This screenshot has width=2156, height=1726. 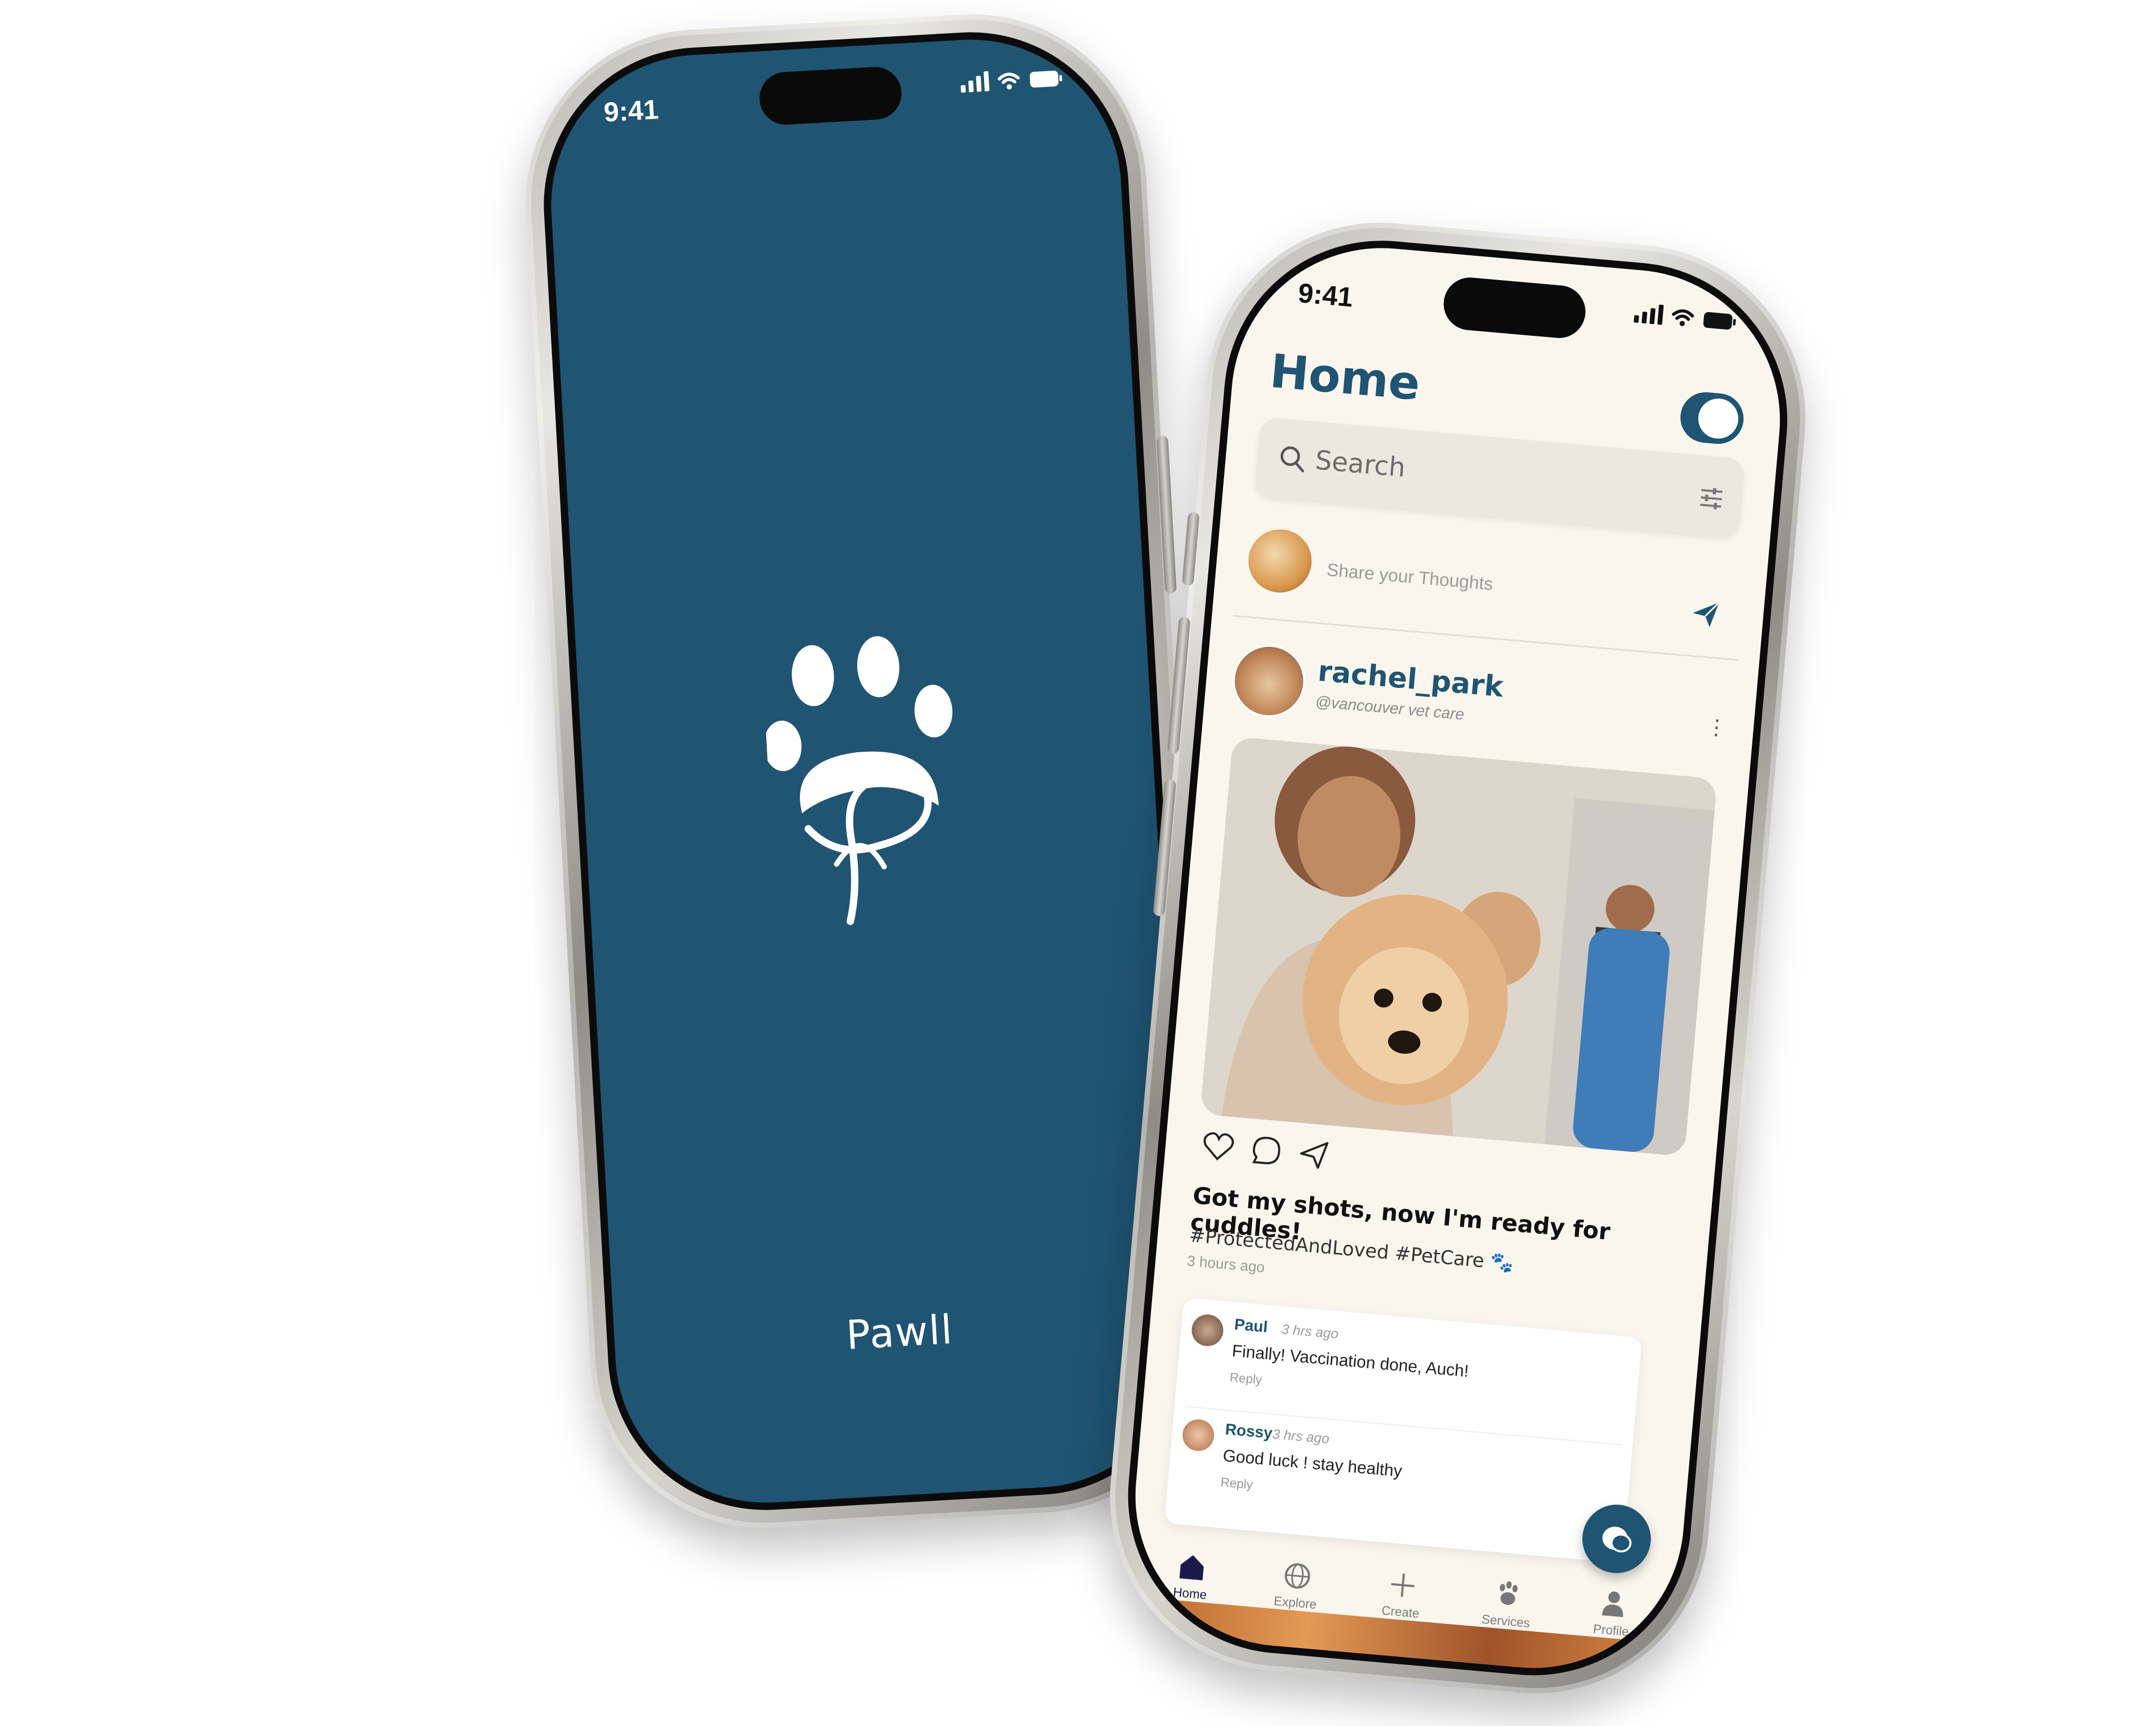 What do you see at coordinates (1192, 1568) in the screenshot?
I see `home-icon` at bounding box center [1192, 1568].